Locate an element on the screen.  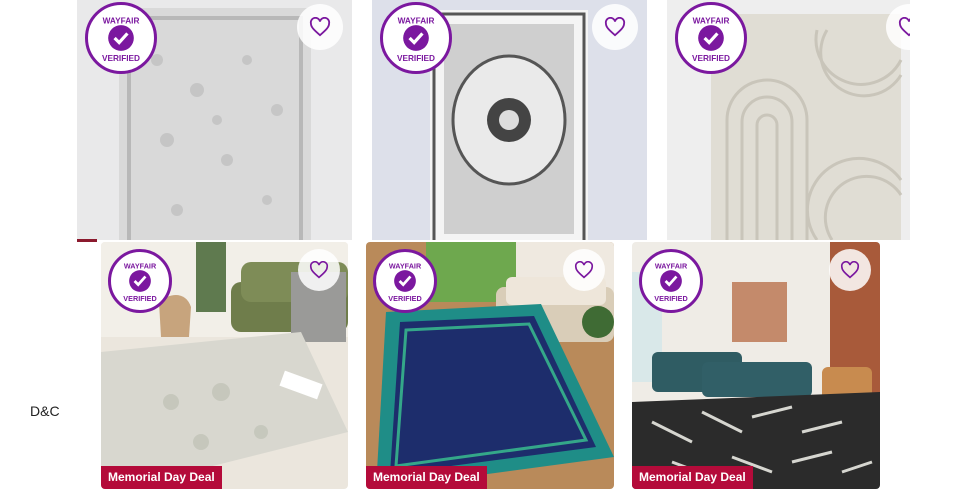
product-card-4: WAYFAIR VERIFIED Memorial Day Deal is located at coordinates (224, 365).